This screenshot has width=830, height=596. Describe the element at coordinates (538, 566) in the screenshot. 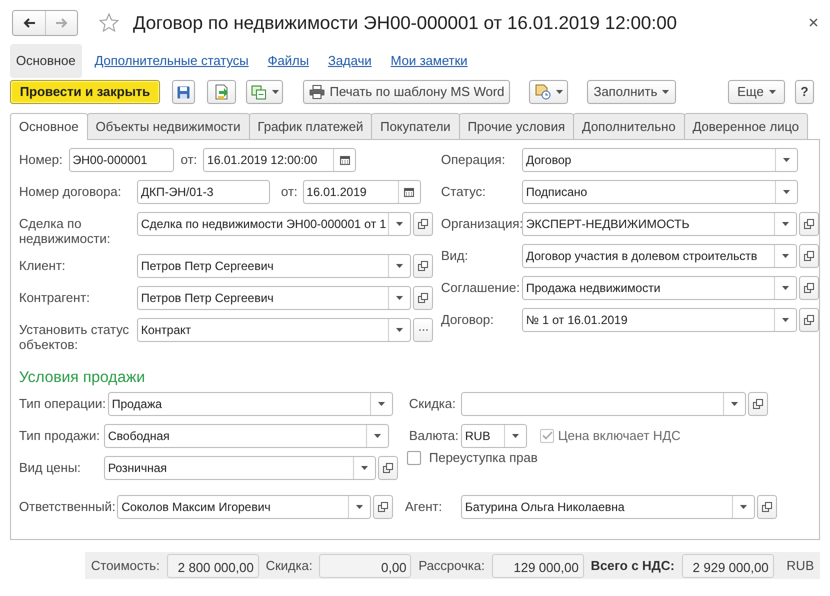

I see `total-field: 129 000,00` at that location.